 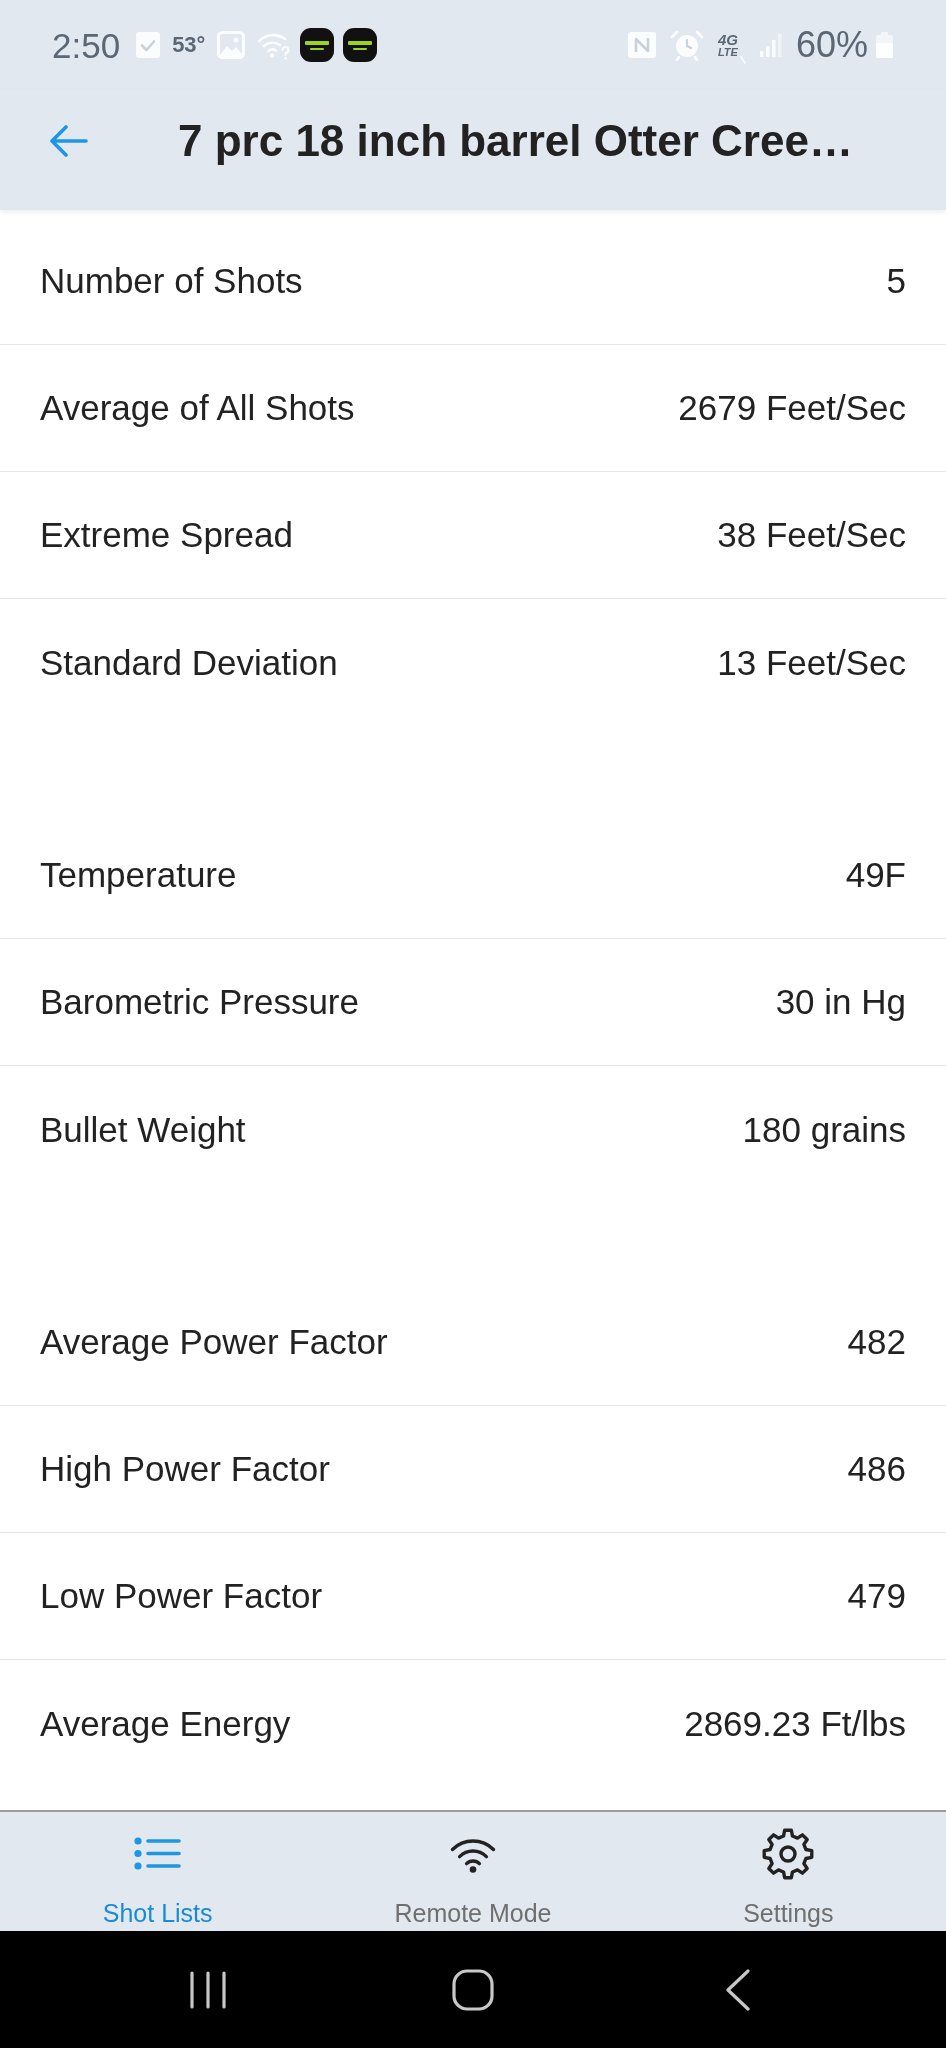 I want to click on stat-label: Low Power Factor, so click(x=181, y=1596).